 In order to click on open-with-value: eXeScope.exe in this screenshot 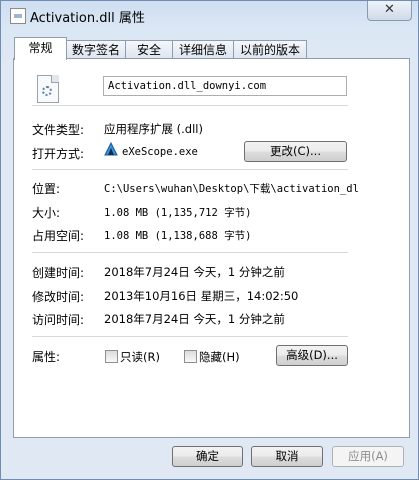, I will do `click(160, 152)`.